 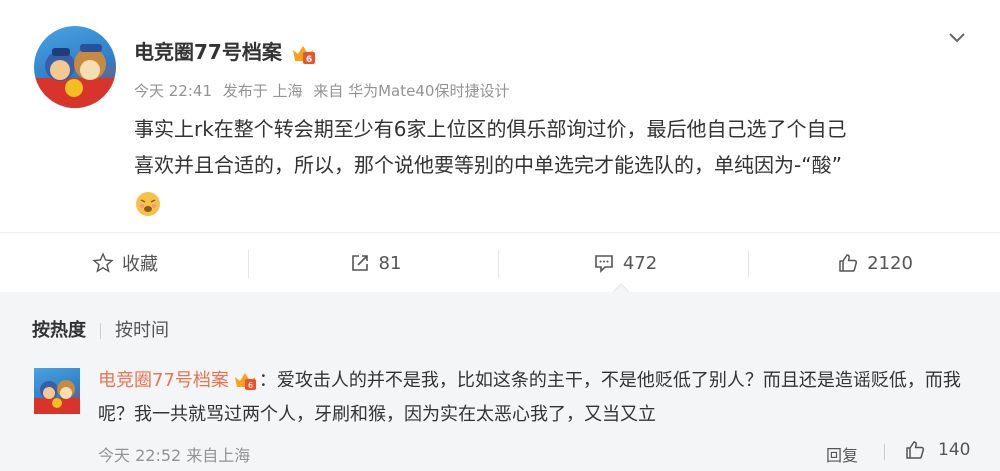 I want to click on sort-by-hot-tab: 按热度, so click(x=59, y=330).